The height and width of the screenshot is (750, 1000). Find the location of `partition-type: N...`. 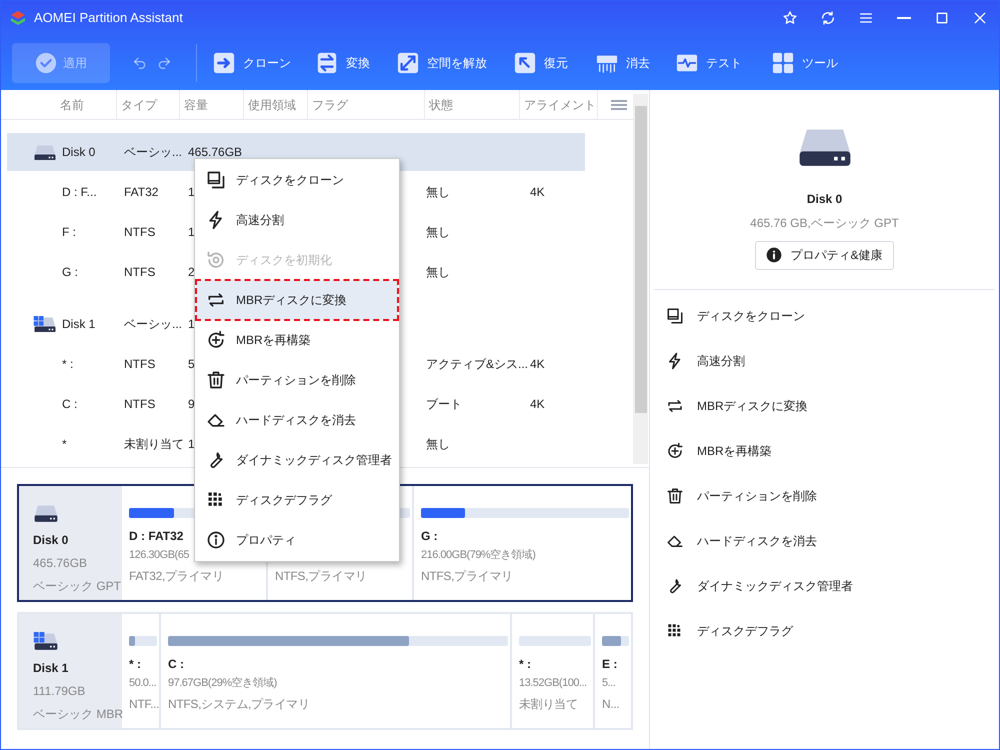

partition-type: N... is located at coordinates (611, 704).